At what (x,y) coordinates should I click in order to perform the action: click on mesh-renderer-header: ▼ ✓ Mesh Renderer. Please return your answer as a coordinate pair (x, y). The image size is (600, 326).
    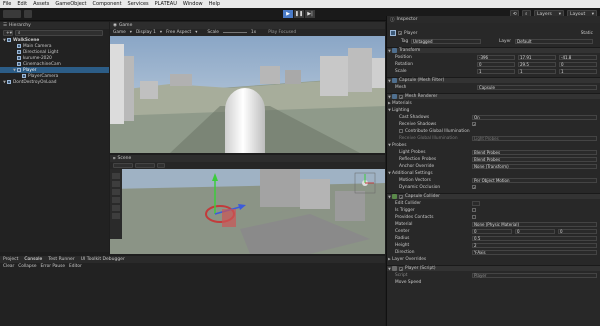
    Looking at the image, I should click on (493, 96).